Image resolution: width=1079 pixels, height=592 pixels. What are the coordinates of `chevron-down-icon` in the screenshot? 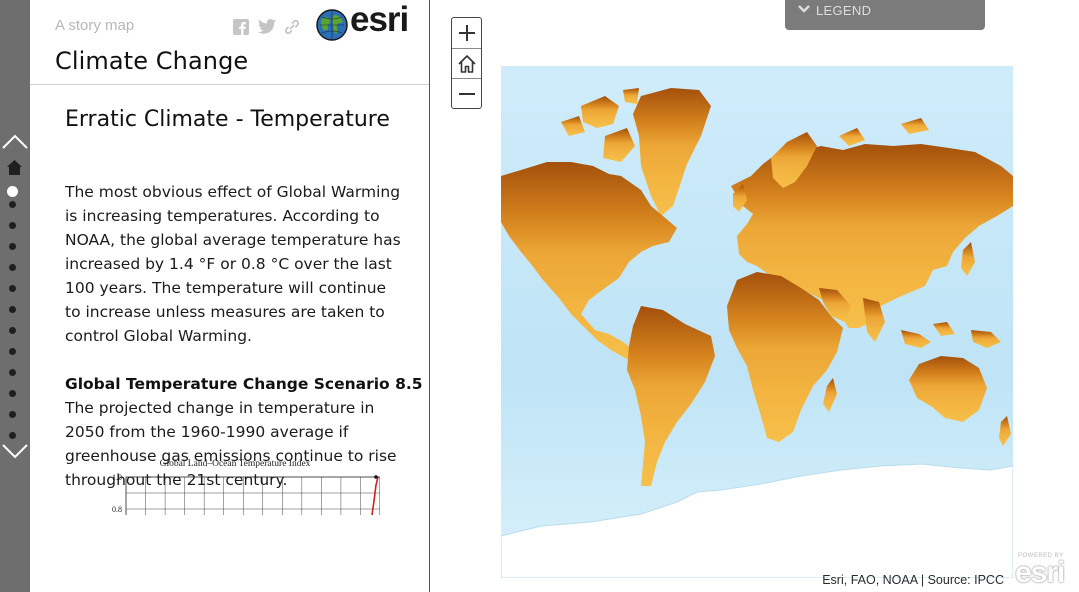 It's located at (804, 9).